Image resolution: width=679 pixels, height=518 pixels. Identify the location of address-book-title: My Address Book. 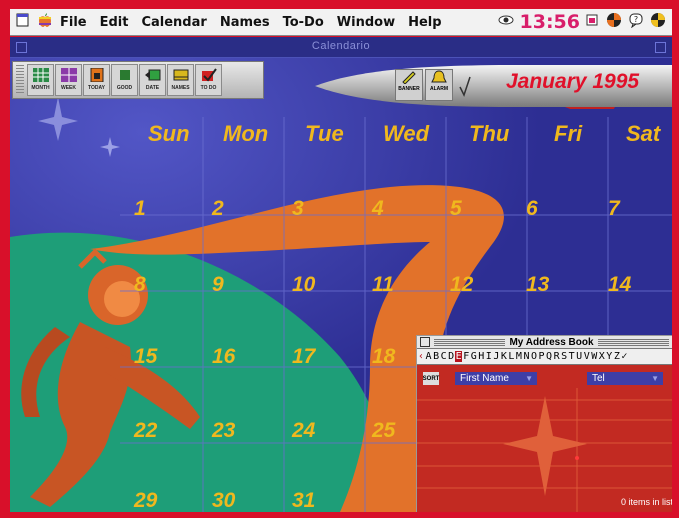
(551, 342).